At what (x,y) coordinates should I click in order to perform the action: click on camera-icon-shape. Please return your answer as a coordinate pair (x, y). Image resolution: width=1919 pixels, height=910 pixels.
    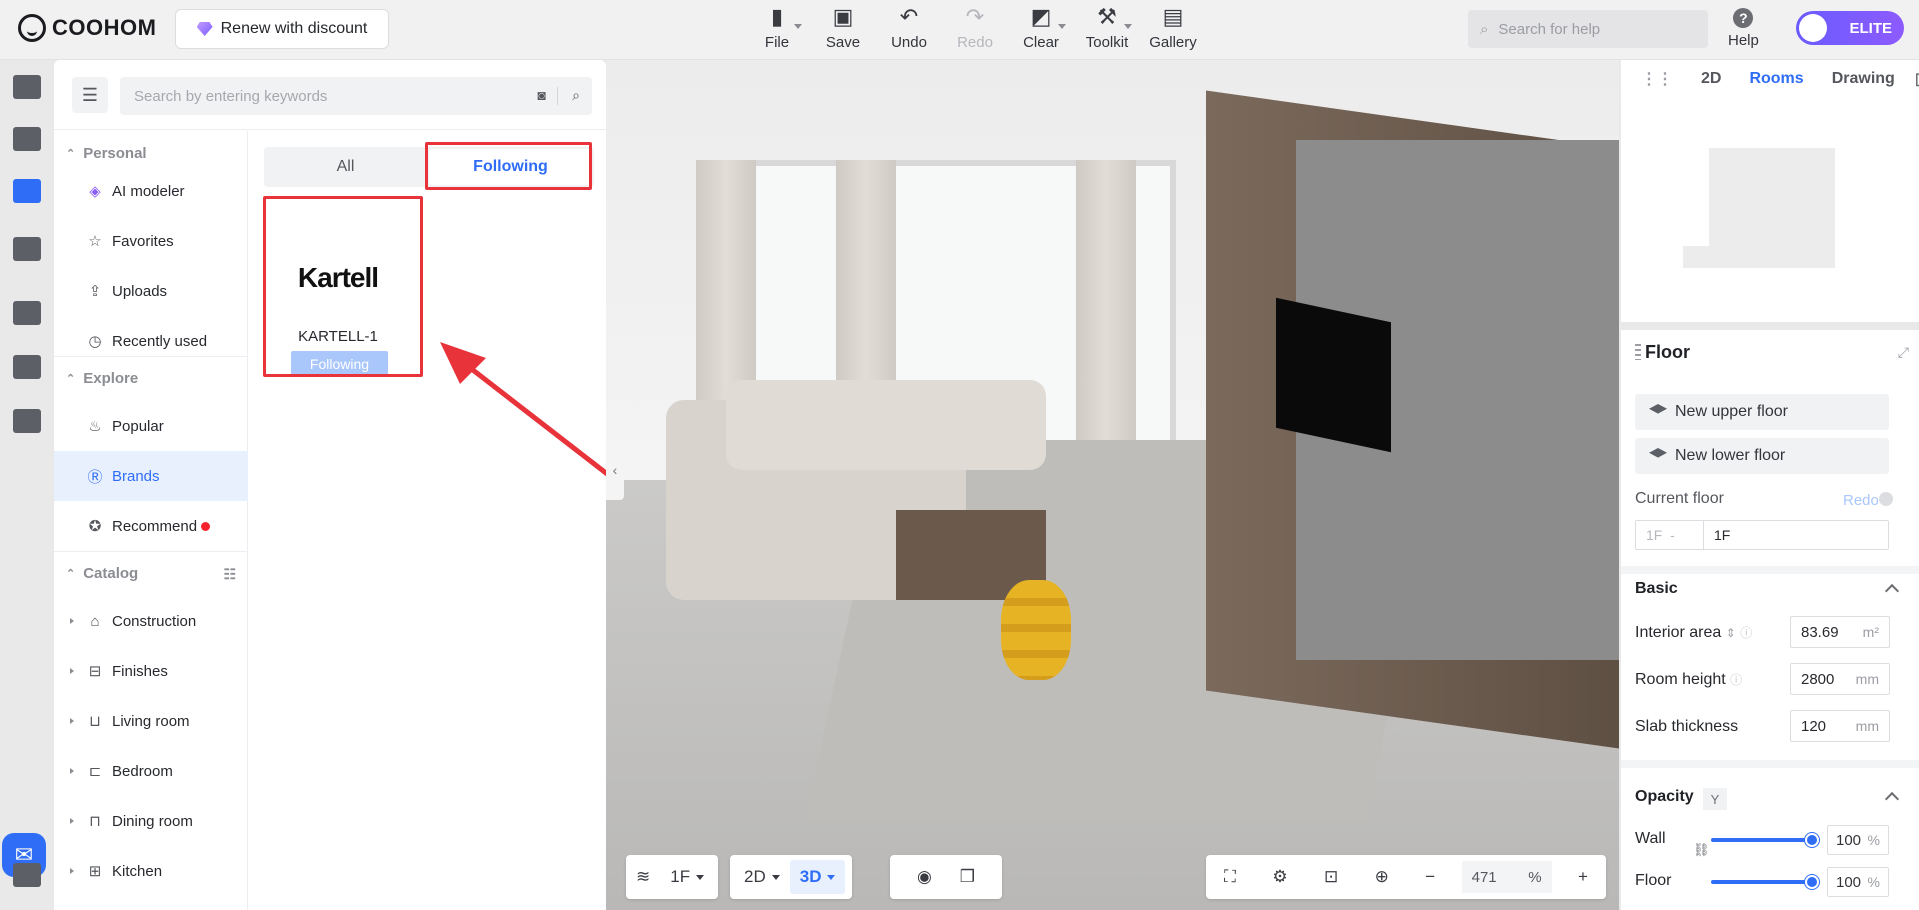
    Looking at the image, I should click on (27, 313).